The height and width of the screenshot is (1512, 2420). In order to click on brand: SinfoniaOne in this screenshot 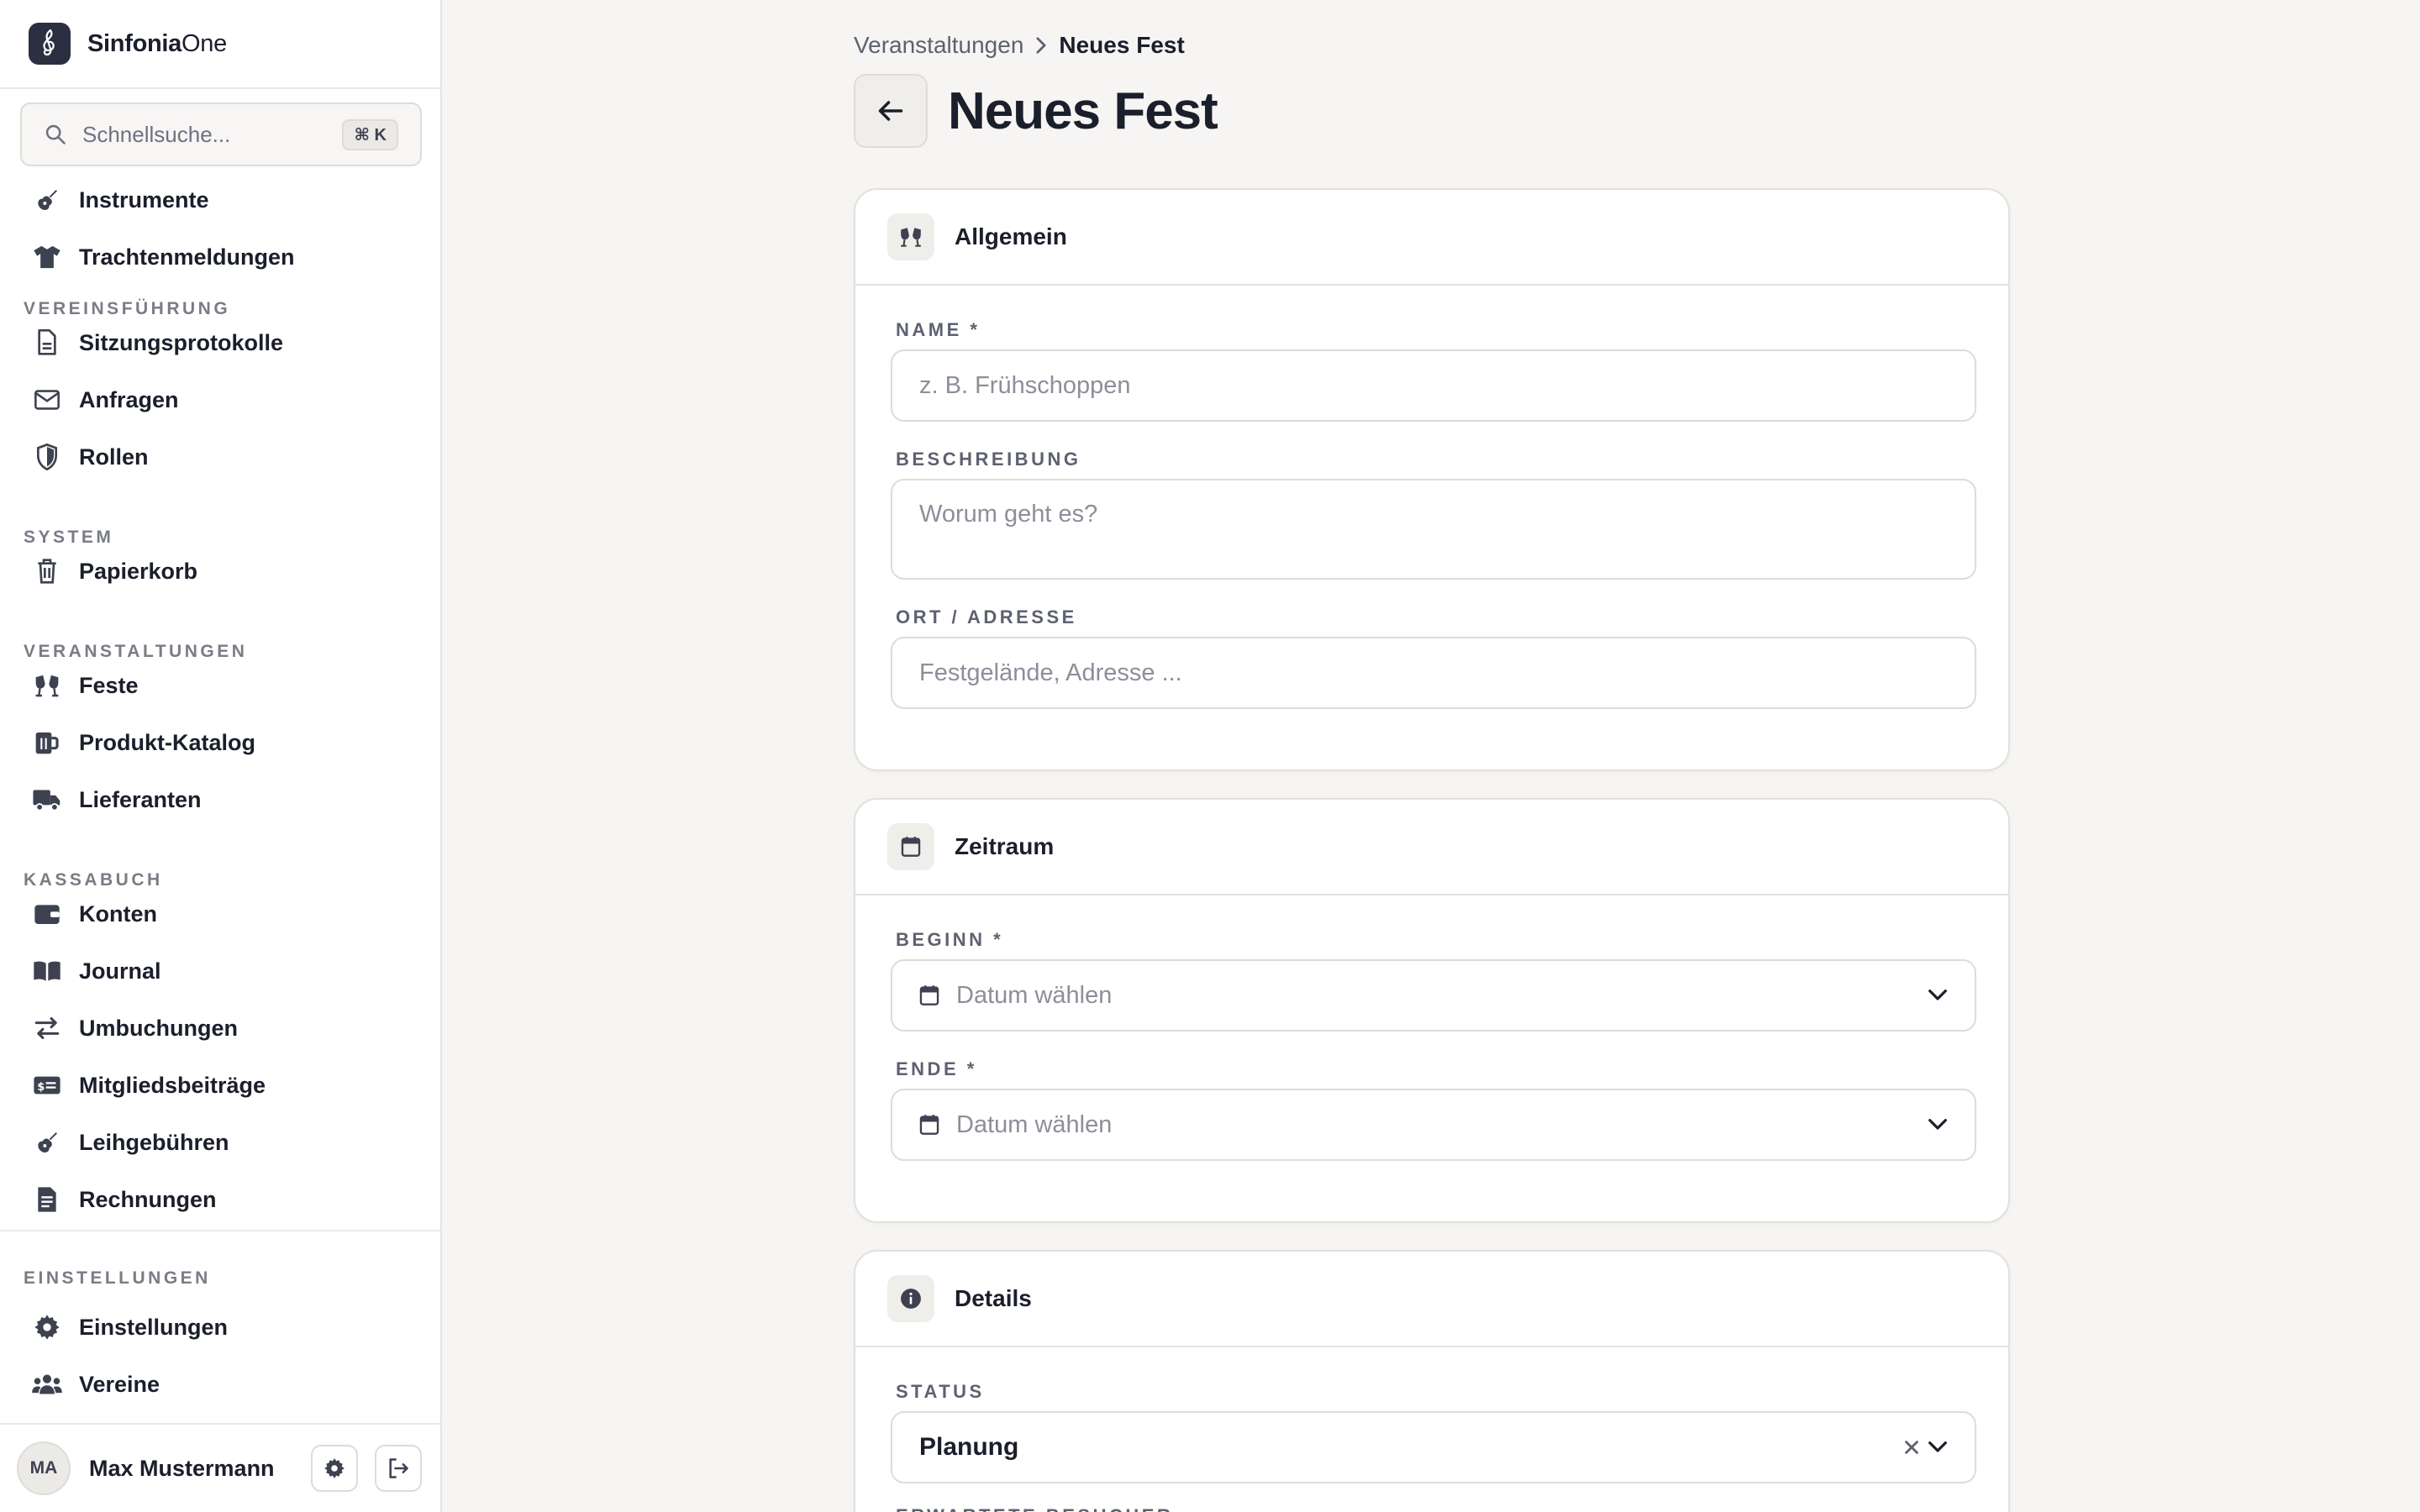, I will do `click(220, 44)`.